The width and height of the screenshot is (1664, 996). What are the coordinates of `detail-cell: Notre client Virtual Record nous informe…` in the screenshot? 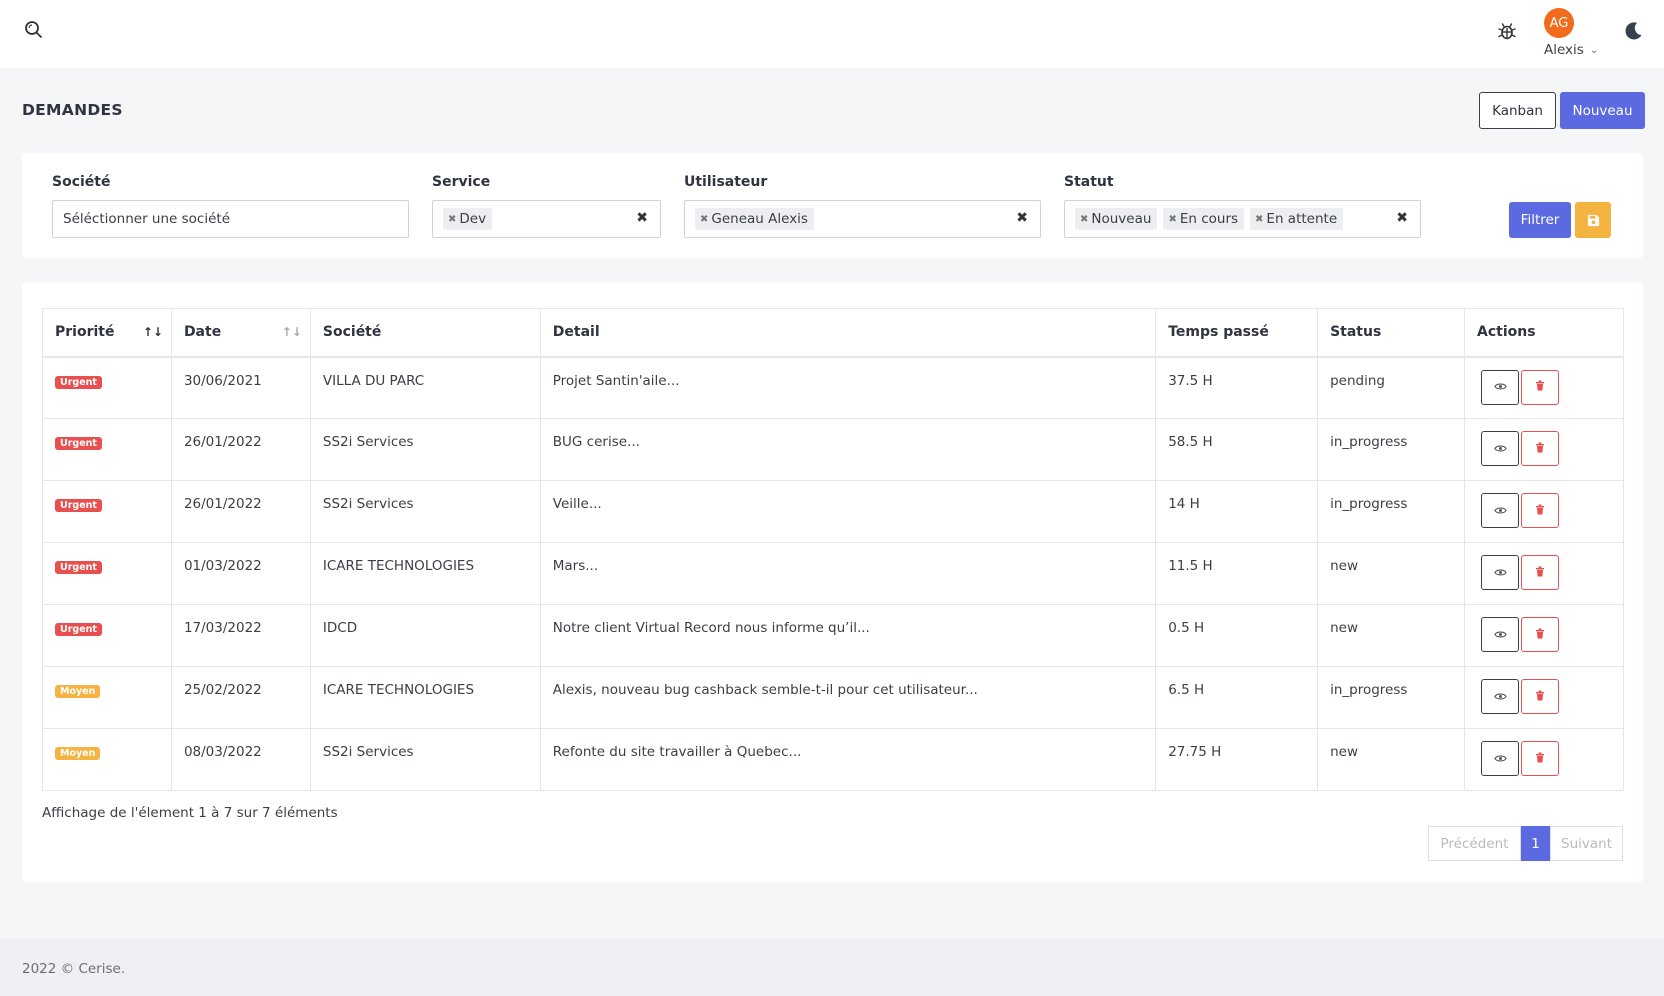 It's located at (848, 635).